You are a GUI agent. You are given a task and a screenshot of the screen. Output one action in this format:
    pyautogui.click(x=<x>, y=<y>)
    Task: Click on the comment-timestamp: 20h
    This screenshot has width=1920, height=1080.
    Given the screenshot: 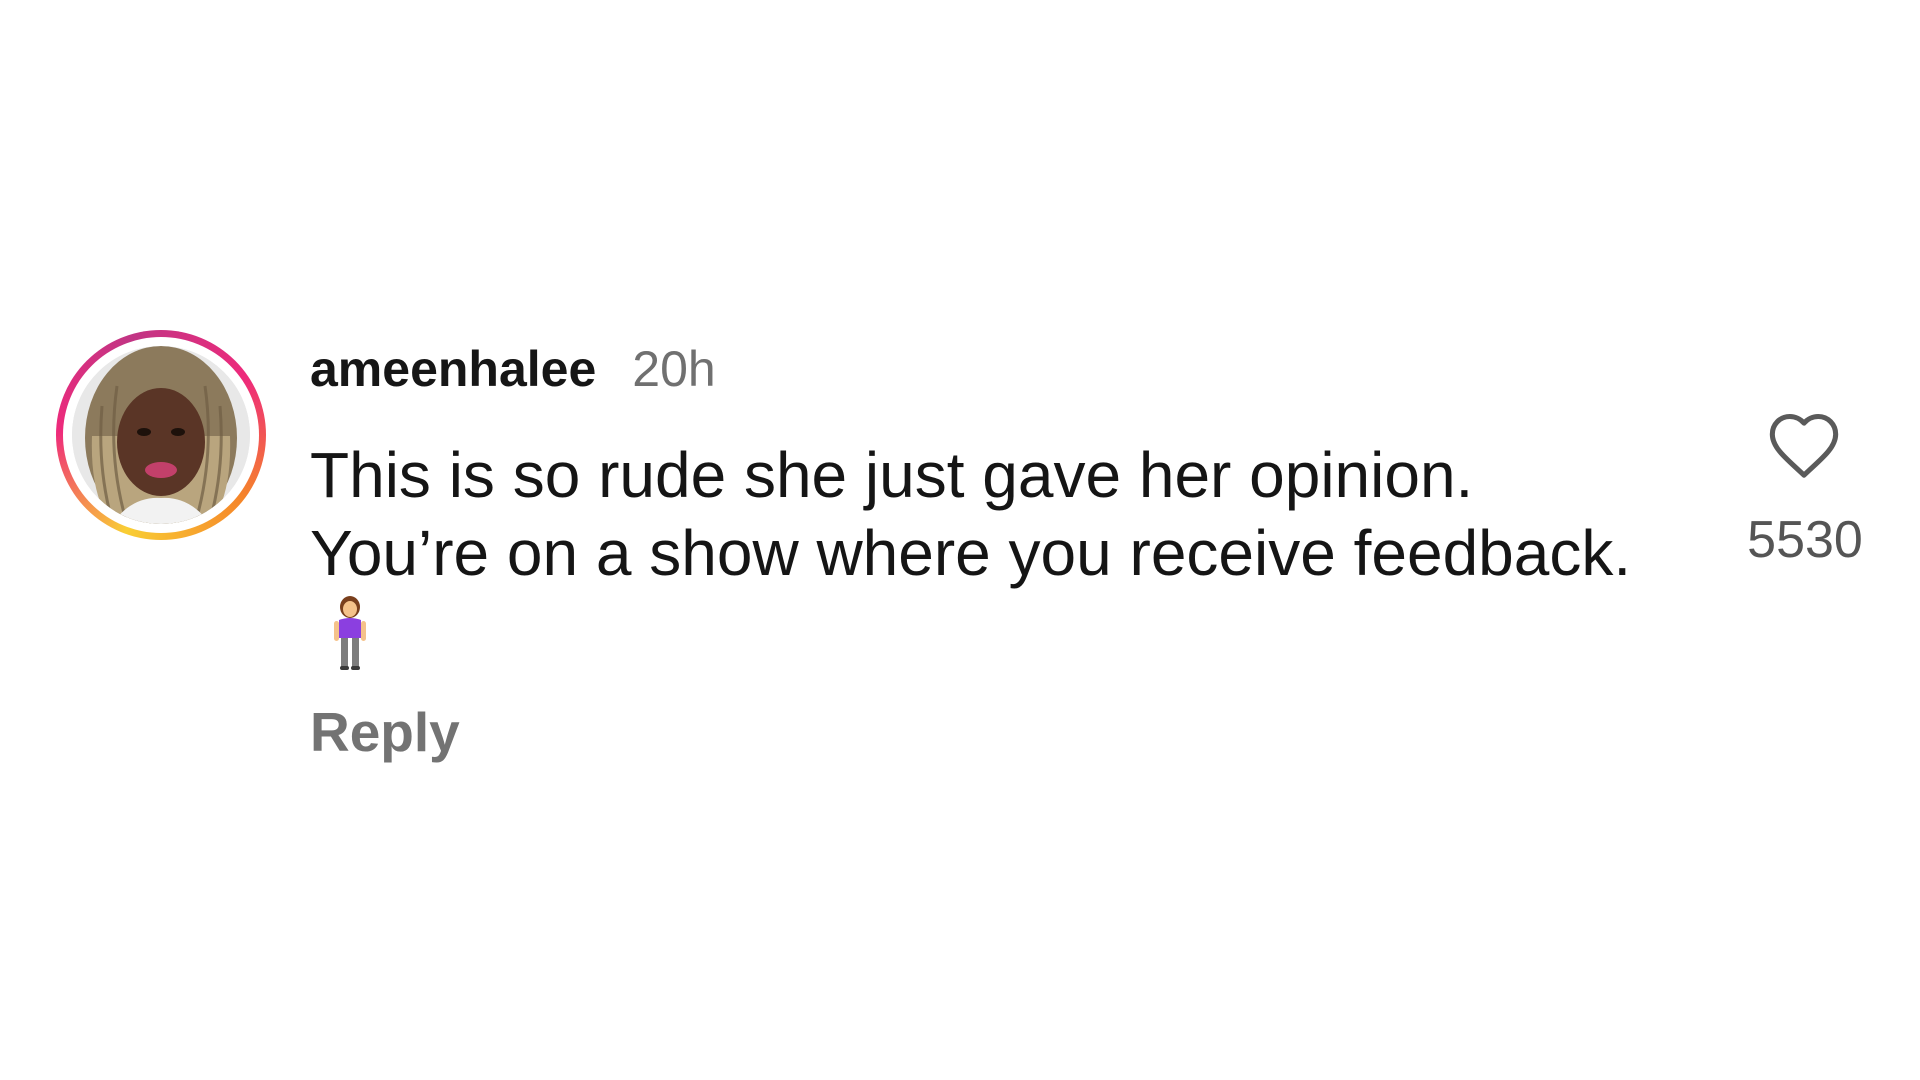 What is the action you would take?
    pyautogui.click(x=674, y=369)
    